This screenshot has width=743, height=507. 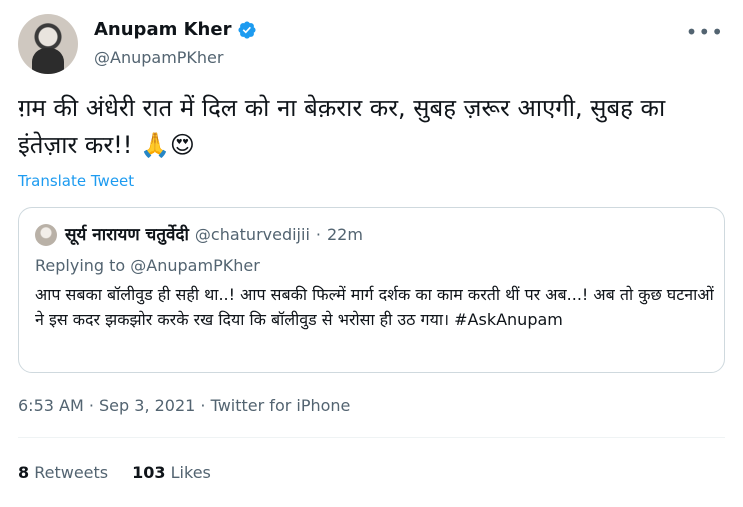 I want to click on tweet-header: Anupam Kher @AnupamPKher •••, so click(x=374, y=45).